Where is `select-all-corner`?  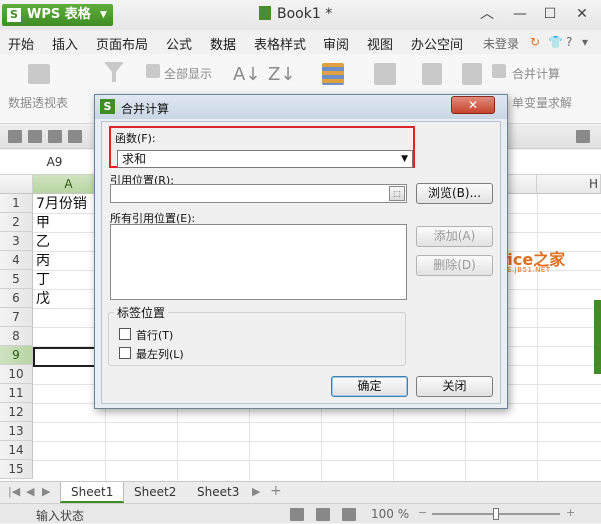 select-all-corner is located at coordinates (16, 184).